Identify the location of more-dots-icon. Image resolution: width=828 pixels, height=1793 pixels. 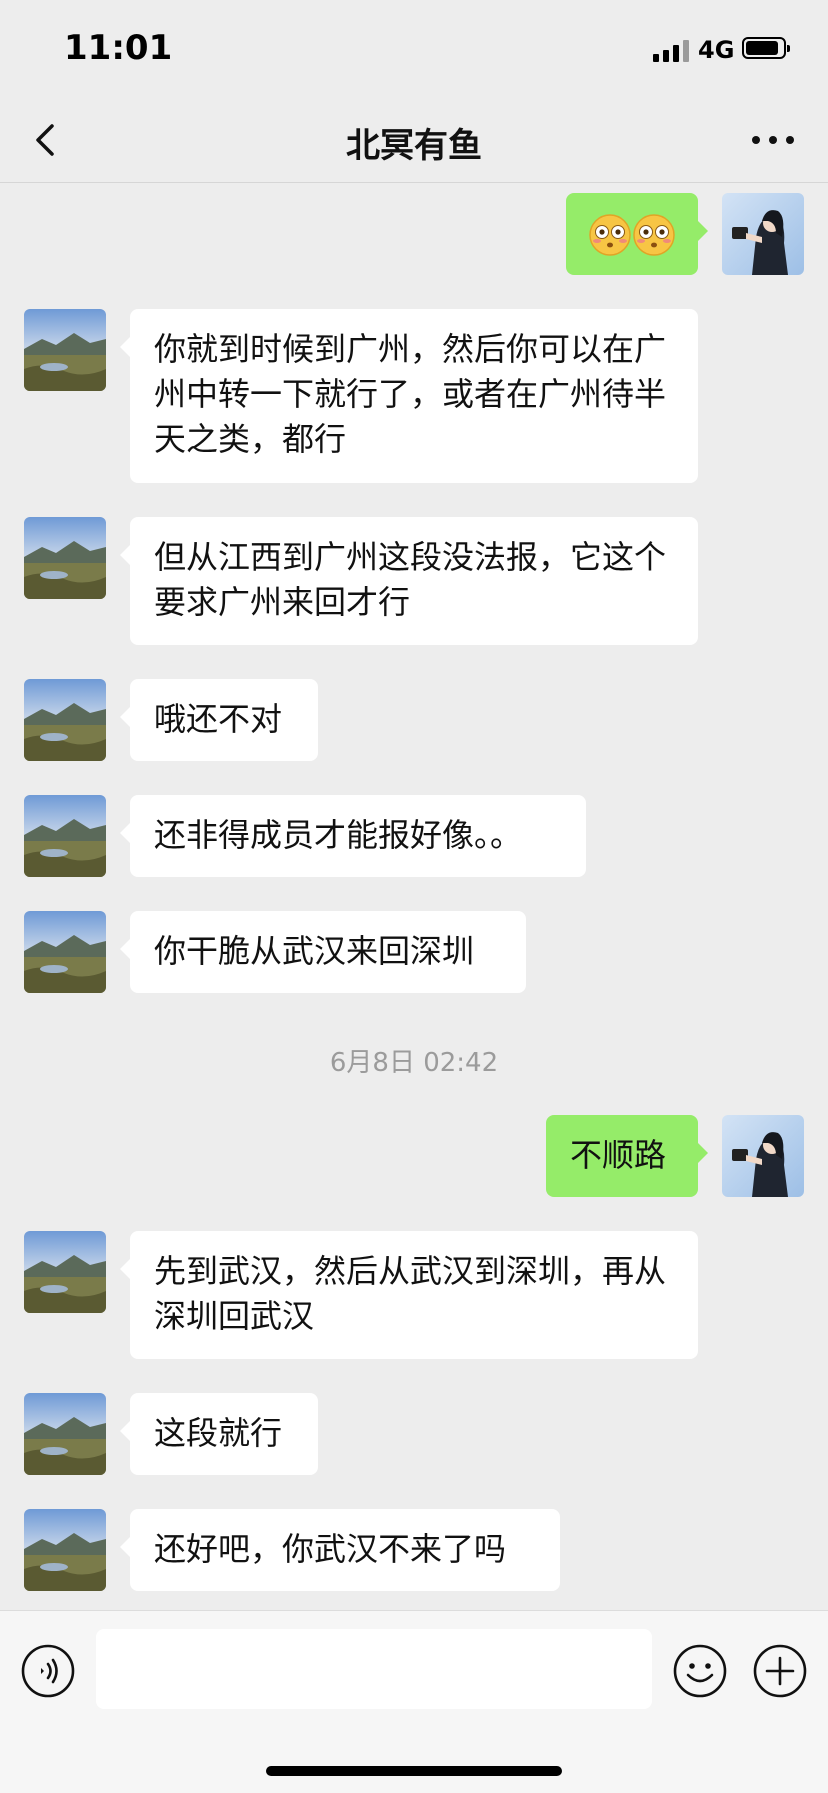
(773, 140).